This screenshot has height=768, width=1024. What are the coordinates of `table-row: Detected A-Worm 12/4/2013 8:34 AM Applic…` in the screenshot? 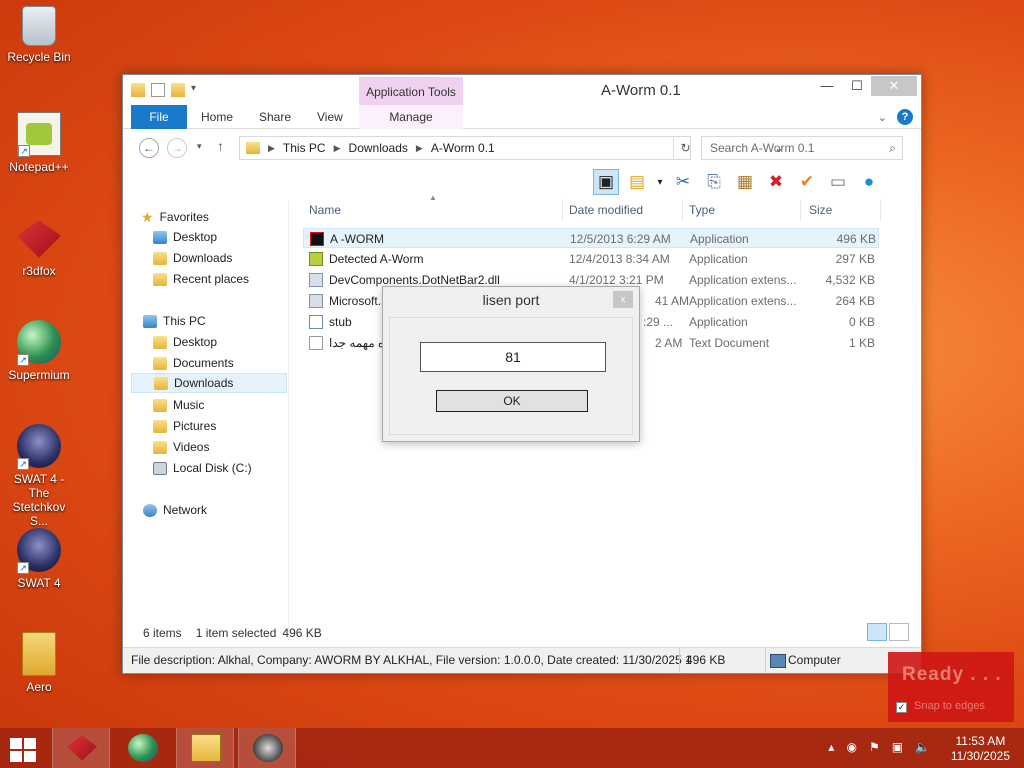 It's located at (591, 259).